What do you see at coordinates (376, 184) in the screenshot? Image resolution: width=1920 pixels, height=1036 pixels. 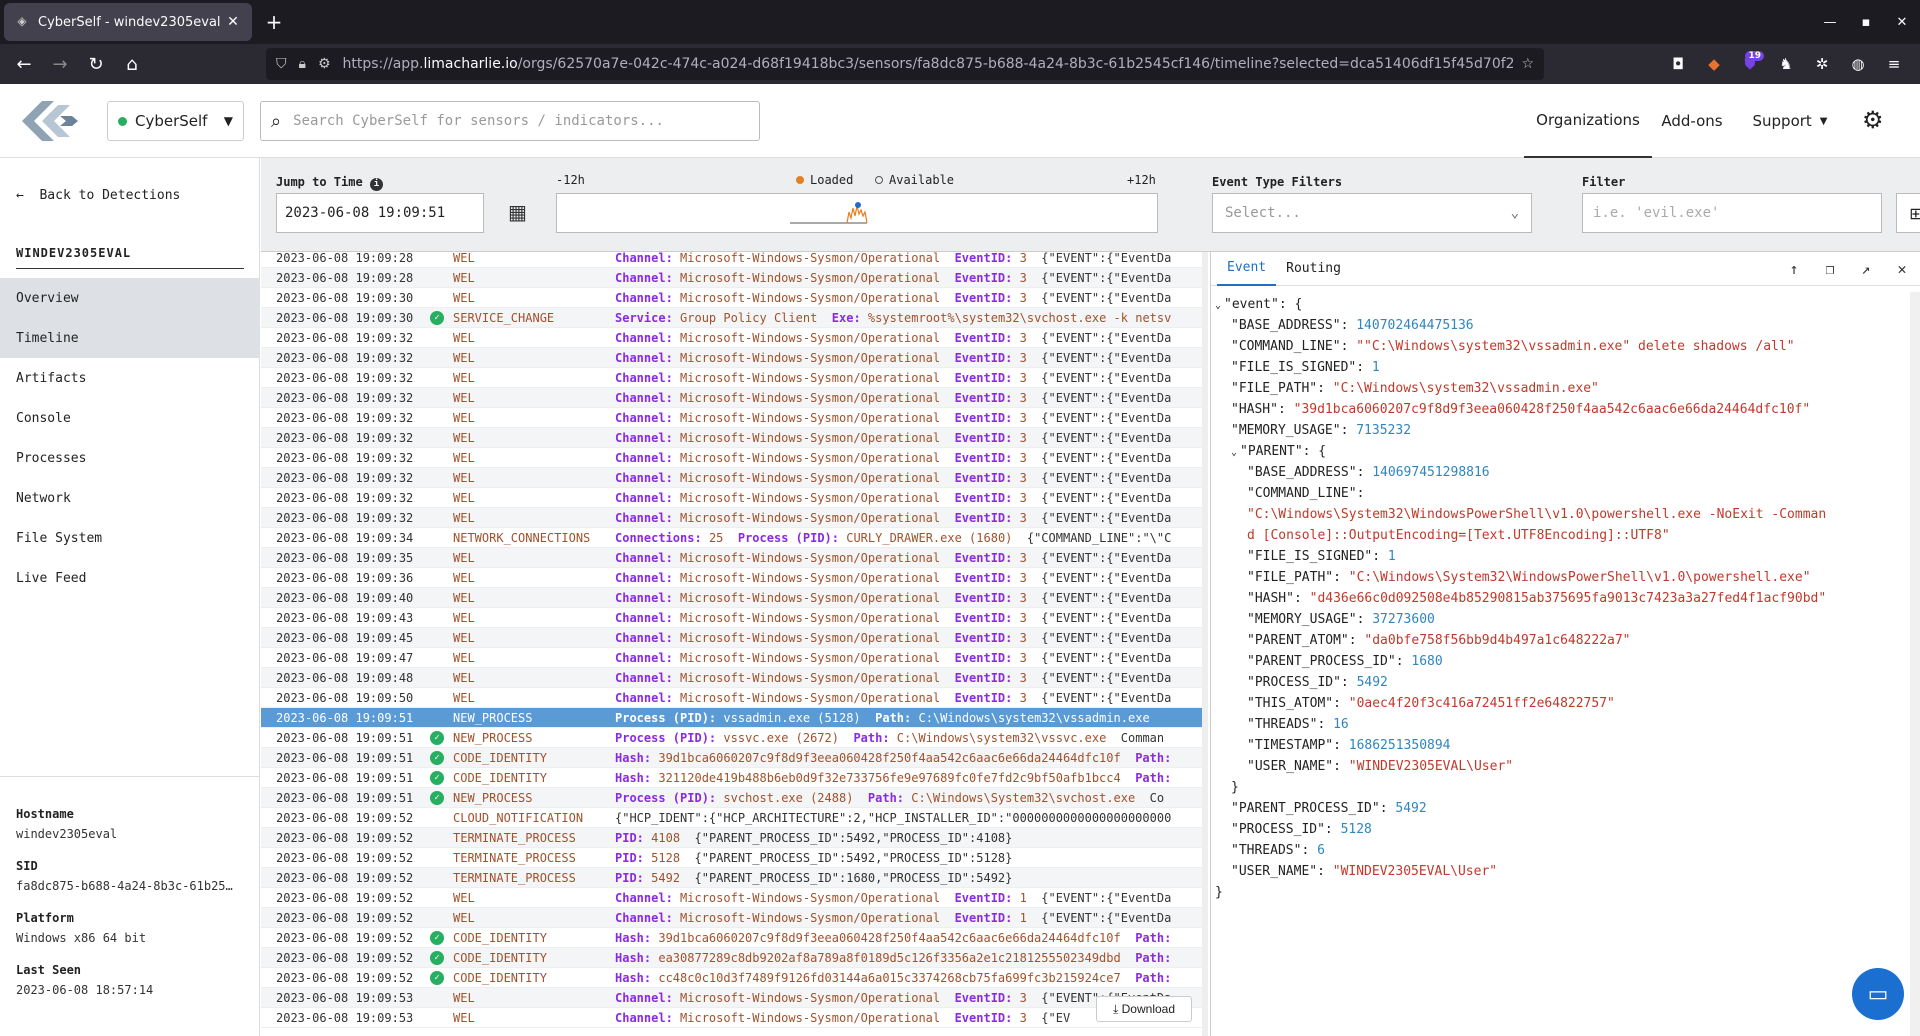 I see `info-icon: i` at bounding box center [376, 184].